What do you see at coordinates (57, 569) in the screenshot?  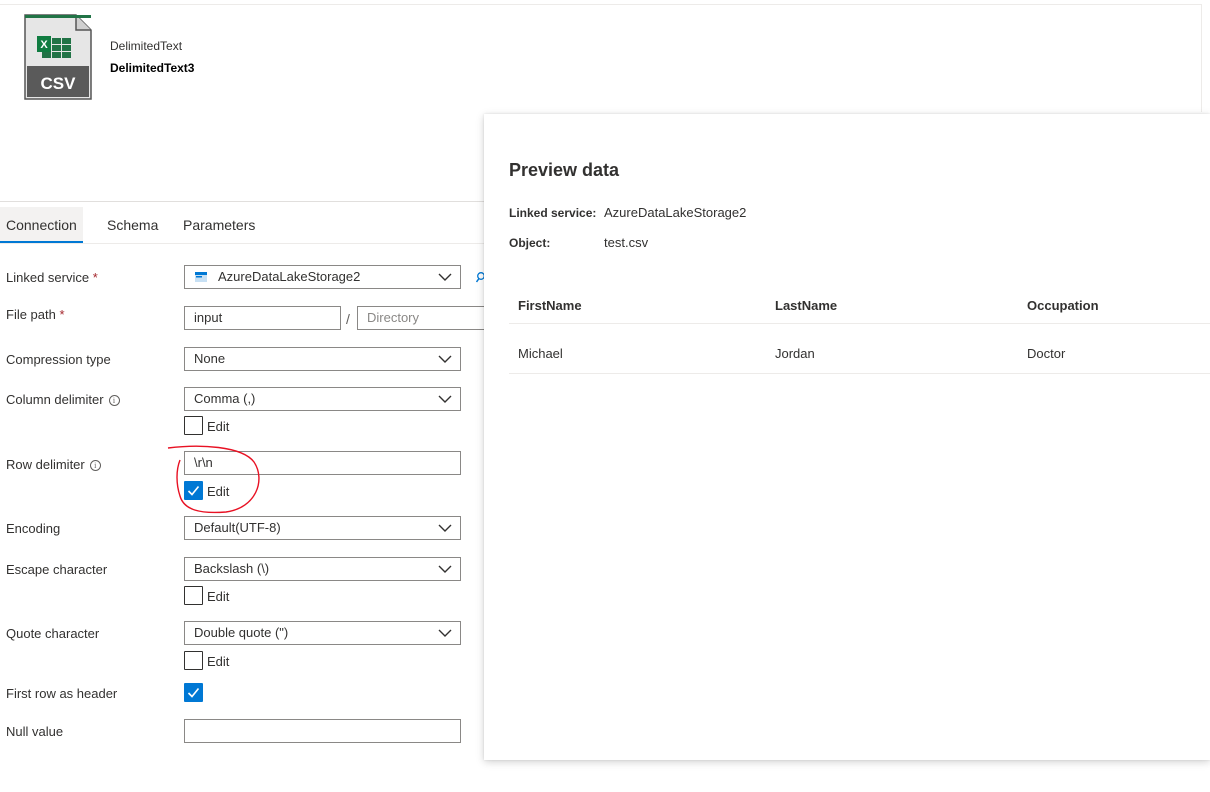 I see `escape-character-label: Escape character` at bounding box center [57, 569].